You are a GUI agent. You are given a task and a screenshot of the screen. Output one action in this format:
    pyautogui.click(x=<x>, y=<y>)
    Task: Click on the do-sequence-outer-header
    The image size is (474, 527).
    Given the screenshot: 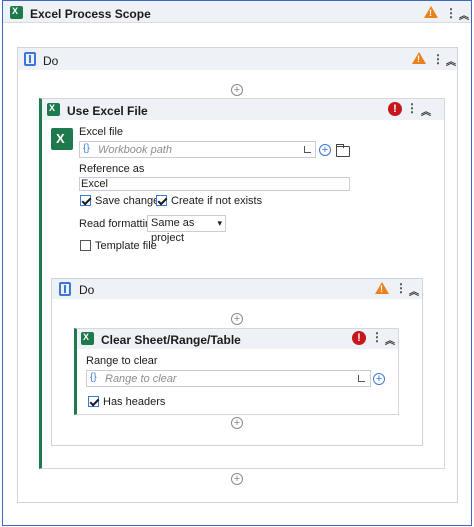 What is the action you would take?
    pyautogui.click(x=237, y=59)
    